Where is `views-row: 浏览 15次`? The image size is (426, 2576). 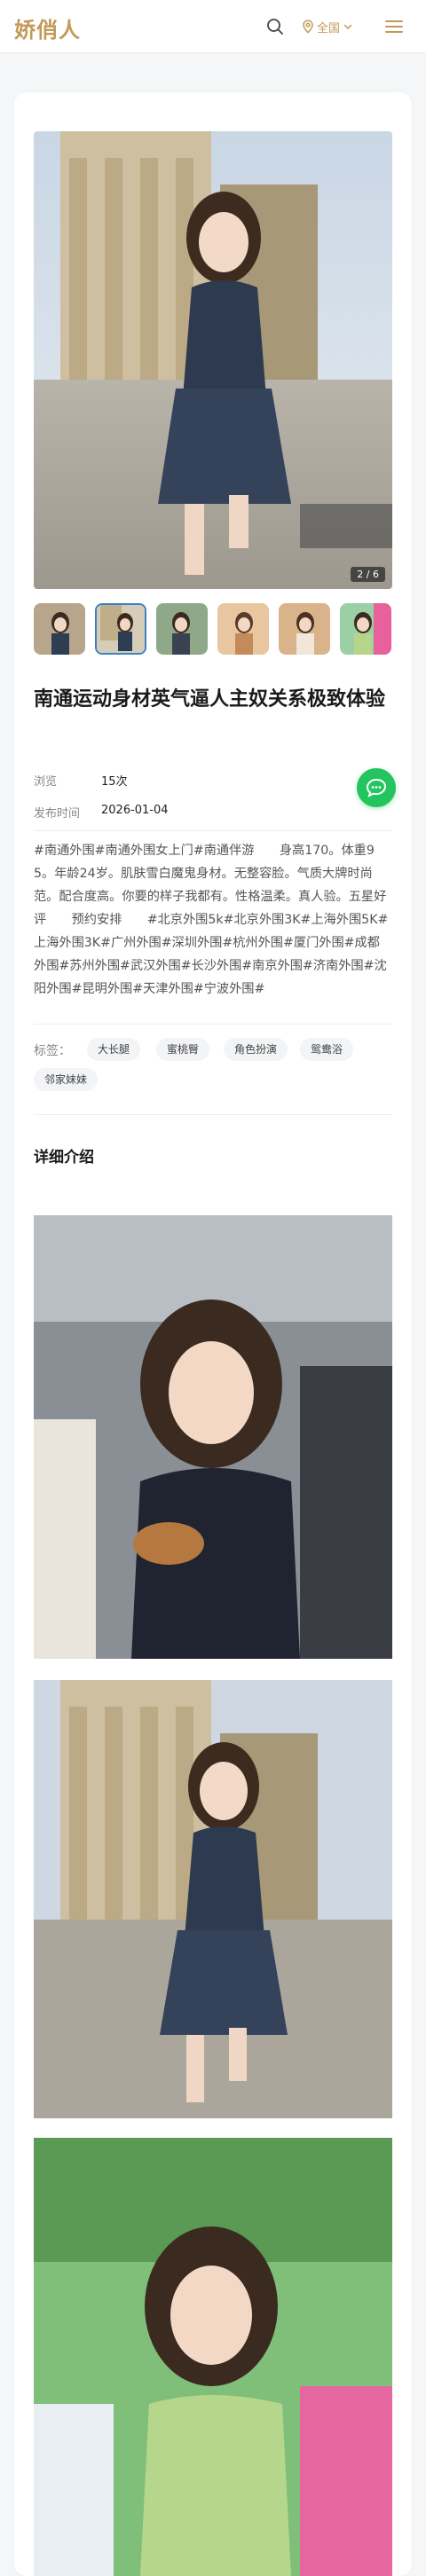 views-row: 浏览 15次 is located at coordinates (81, 780).